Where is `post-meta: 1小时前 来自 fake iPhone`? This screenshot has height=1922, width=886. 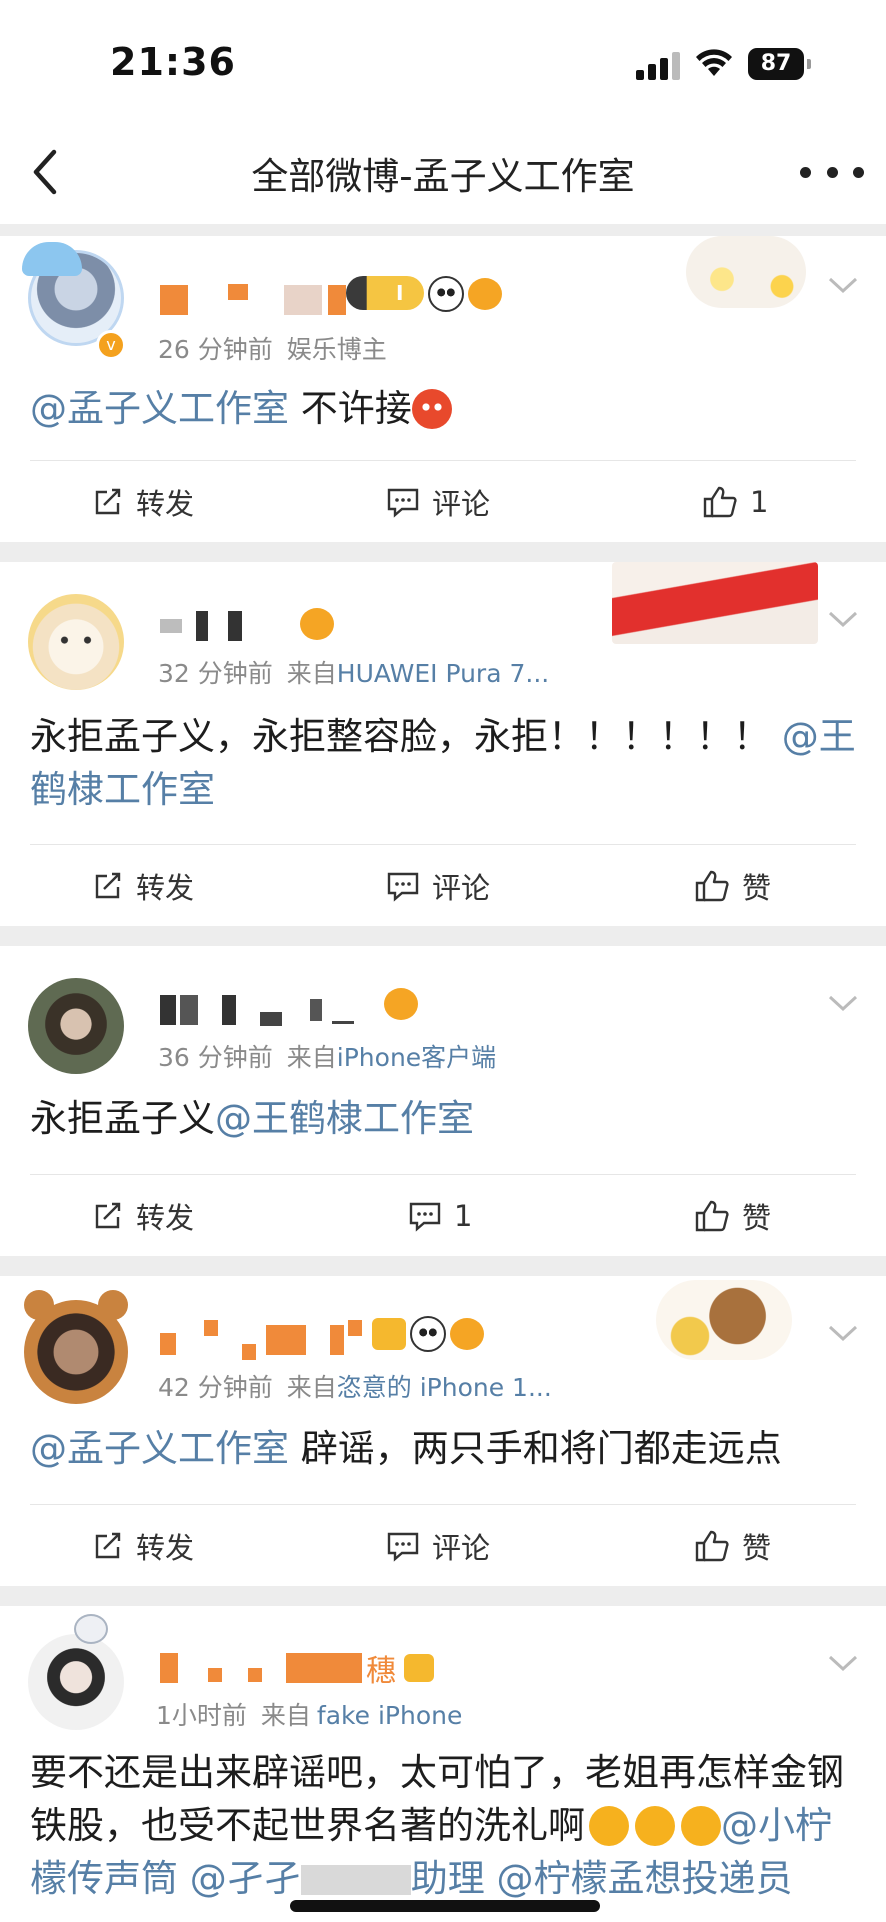 post-meta: 1小时前 来自 fake iPhone is located at coordinates (309, 1715).